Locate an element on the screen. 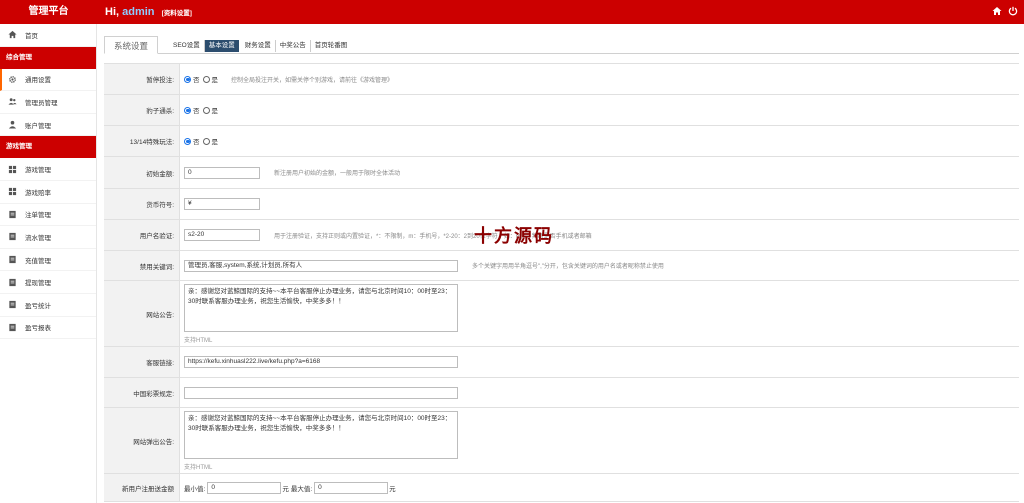  users-icon is located at coordinates (12, 101).